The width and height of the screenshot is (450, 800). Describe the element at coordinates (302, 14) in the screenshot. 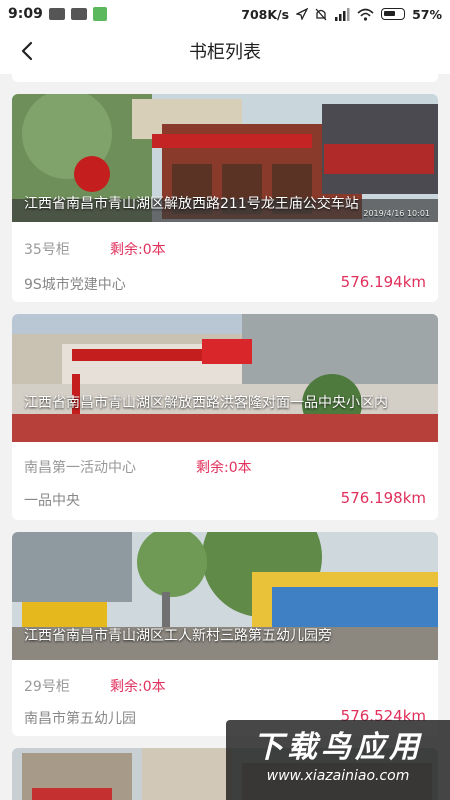

I see `location-icon` at that location.